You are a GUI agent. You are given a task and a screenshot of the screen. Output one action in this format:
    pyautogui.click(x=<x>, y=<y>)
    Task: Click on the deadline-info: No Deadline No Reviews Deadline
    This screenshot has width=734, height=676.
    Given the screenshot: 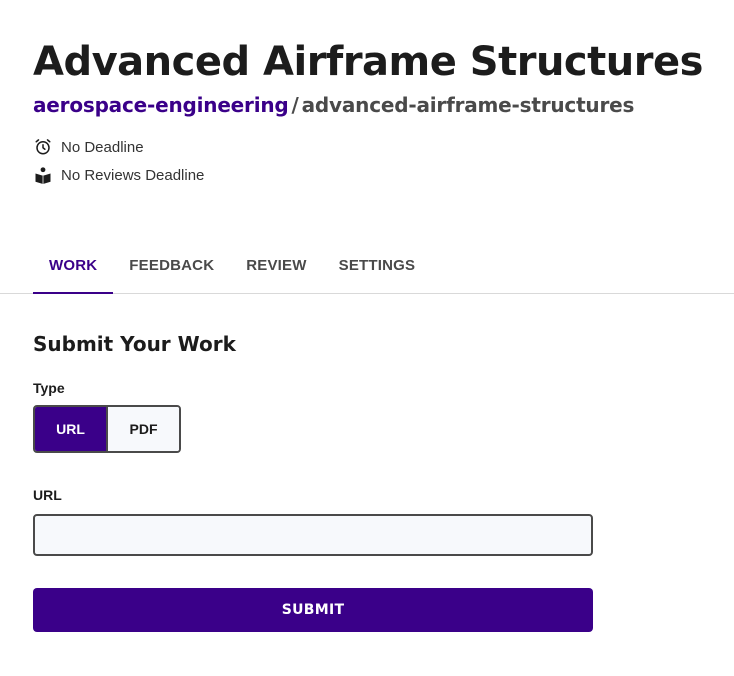 What is the action you would take?
    pyautogui.click(x=383, y=161)
    